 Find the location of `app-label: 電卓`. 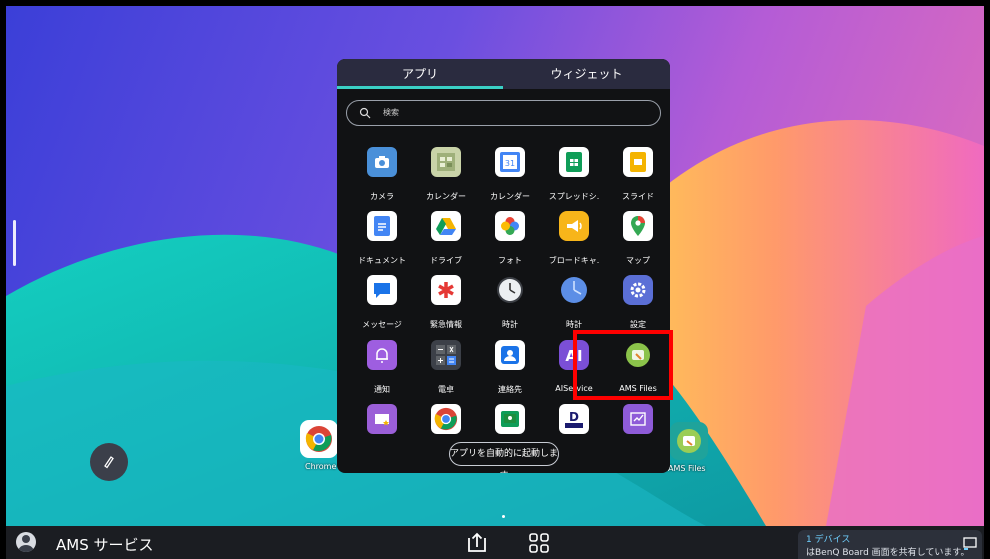

app-label: 電卓 is located at coordinates (446, 389).